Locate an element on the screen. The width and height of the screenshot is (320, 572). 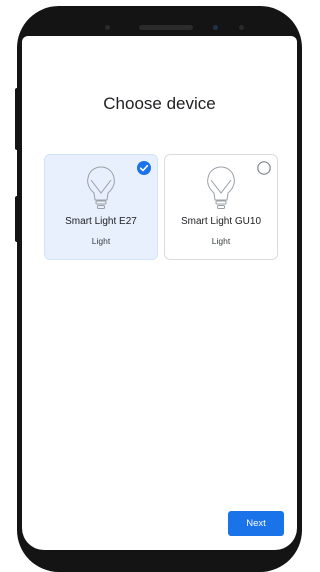
device-name: Smart Light GU10 is located at coordinates (221, 221).